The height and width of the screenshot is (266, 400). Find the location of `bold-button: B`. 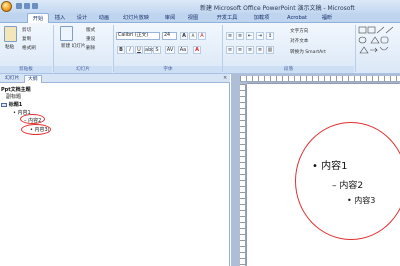

bold-button: B is located at coordinates (121, 50).